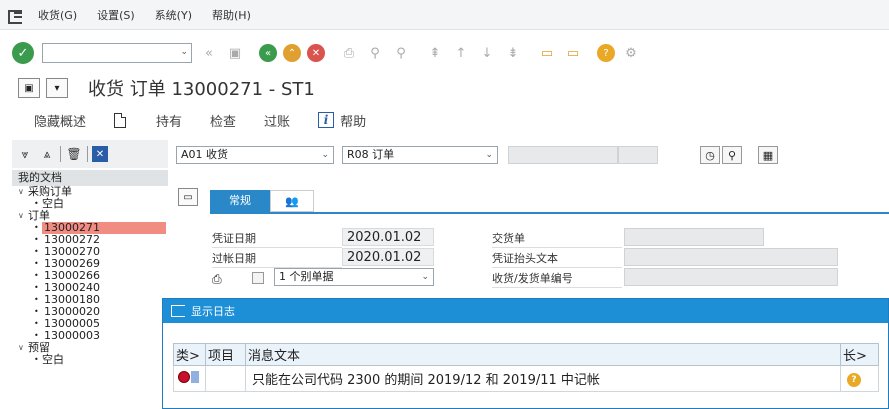  Describe the element at coordinates (543, 354) in the screenshot. I see `col-message: 消息文本` at that location.